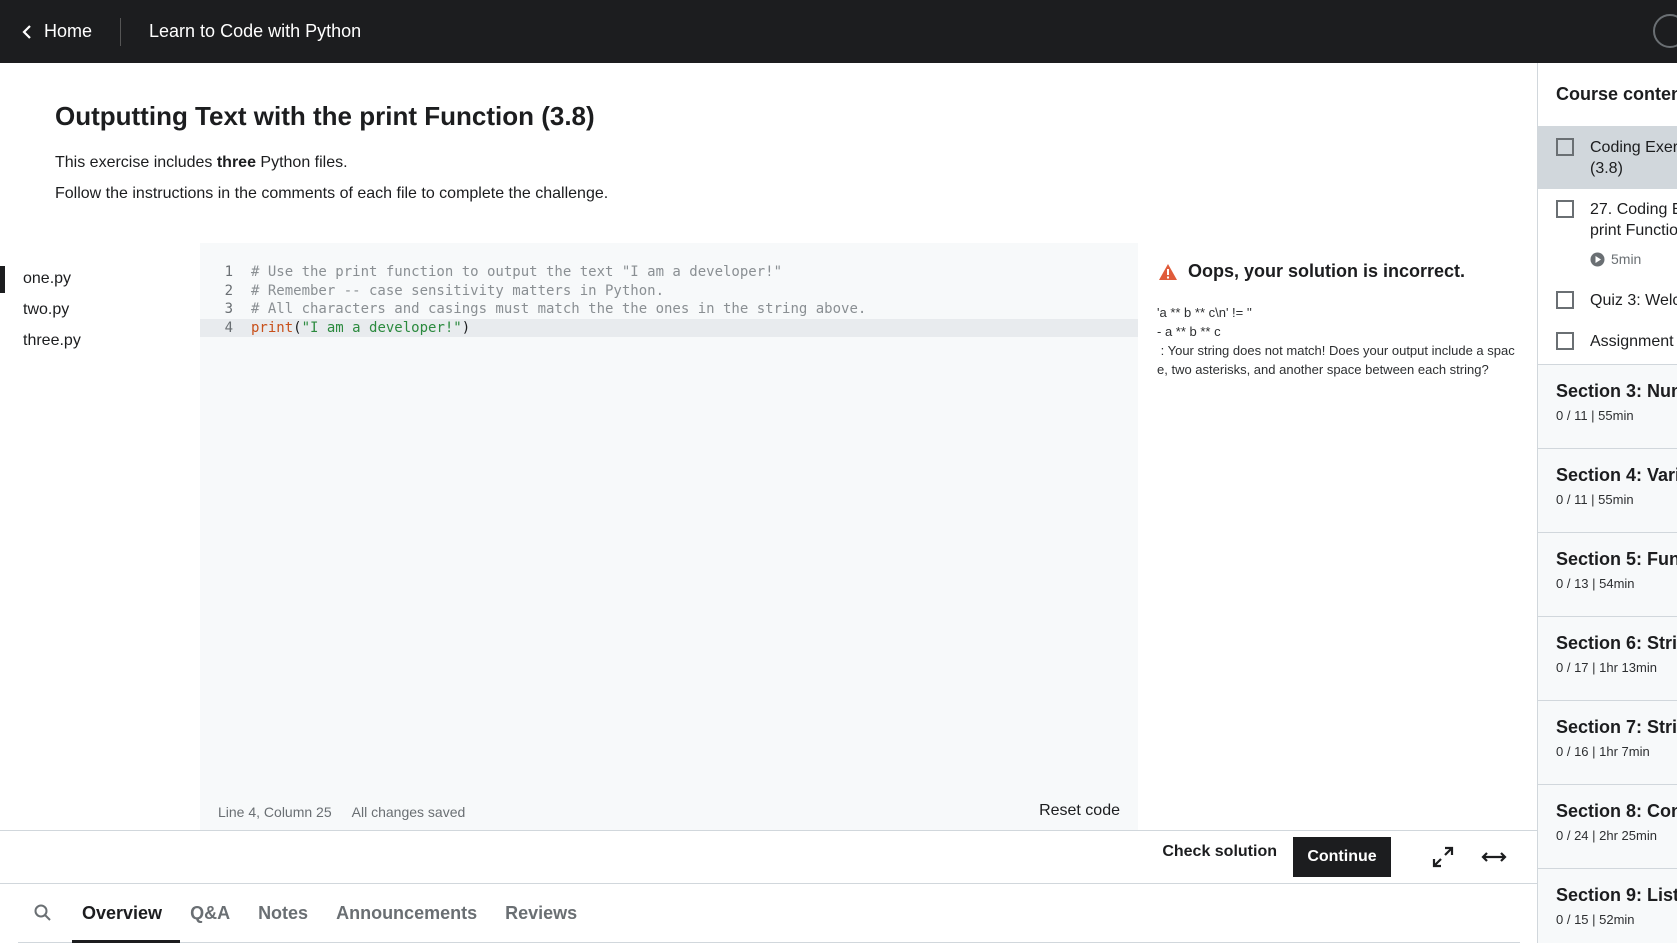 This screenshot has width=1677, height=943. What do you see at coordinates (1079, 811) in the screenshot?
I see `reset-code-button: Reset code` at bounding box center [1079, 811].